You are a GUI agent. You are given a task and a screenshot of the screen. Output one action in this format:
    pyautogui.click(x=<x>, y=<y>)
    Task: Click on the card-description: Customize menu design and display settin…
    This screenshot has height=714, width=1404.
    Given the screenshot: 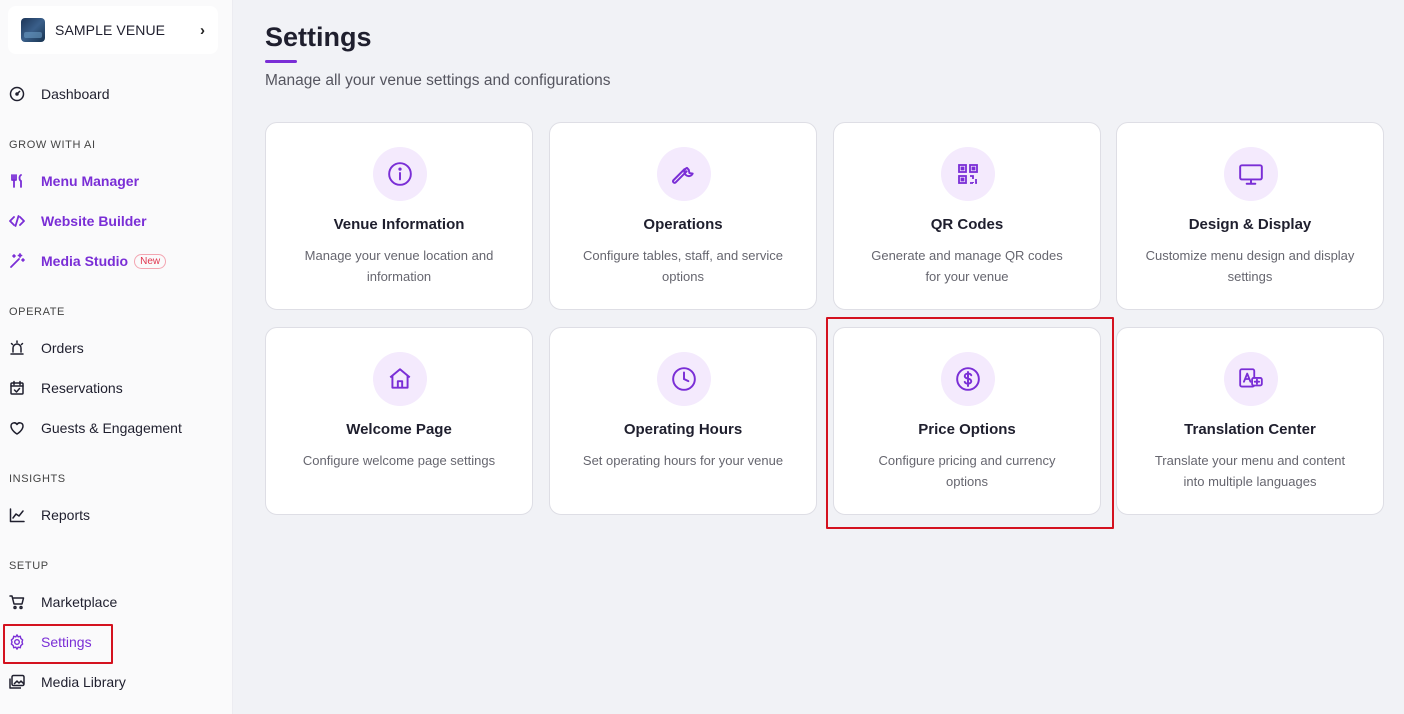 What is the action you would take?
    pyautogui.click(x=1250, y=266)
    